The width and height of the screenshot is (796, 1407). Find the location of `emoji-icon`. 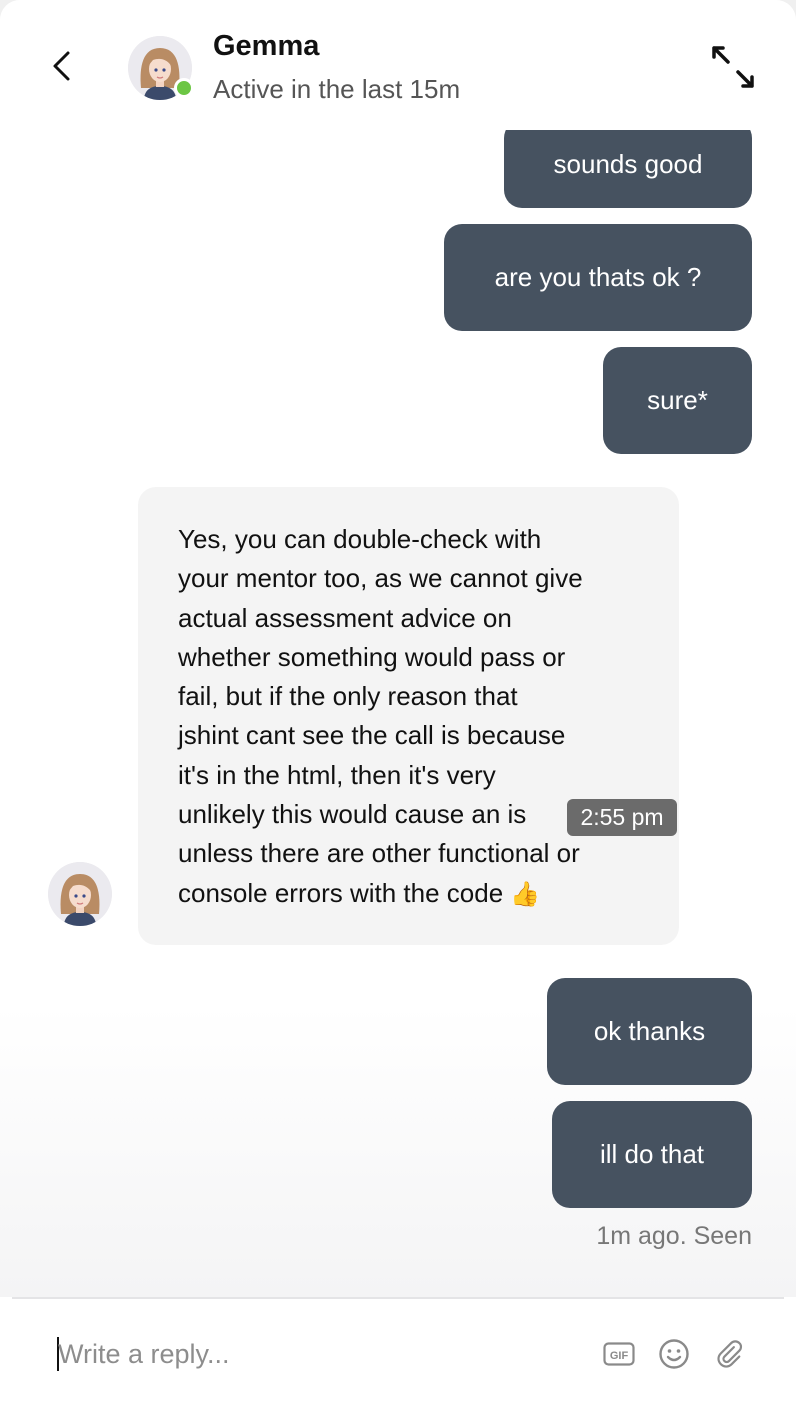

emoji-icon is located at coordinates (674, 1354).